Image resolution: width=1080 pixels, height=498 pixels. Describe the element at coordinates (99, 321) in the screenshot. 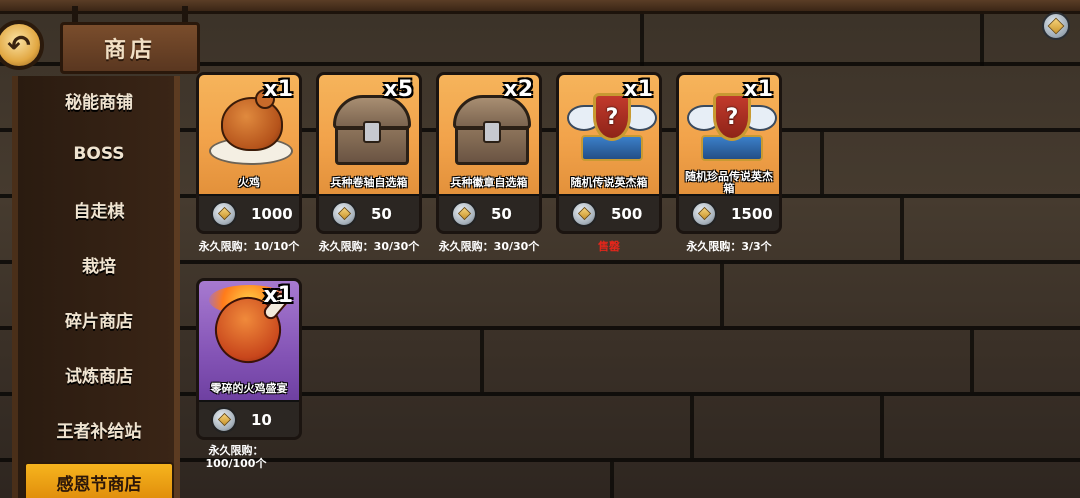

I see `sidebar-item-label: 碎片商店` at that location.